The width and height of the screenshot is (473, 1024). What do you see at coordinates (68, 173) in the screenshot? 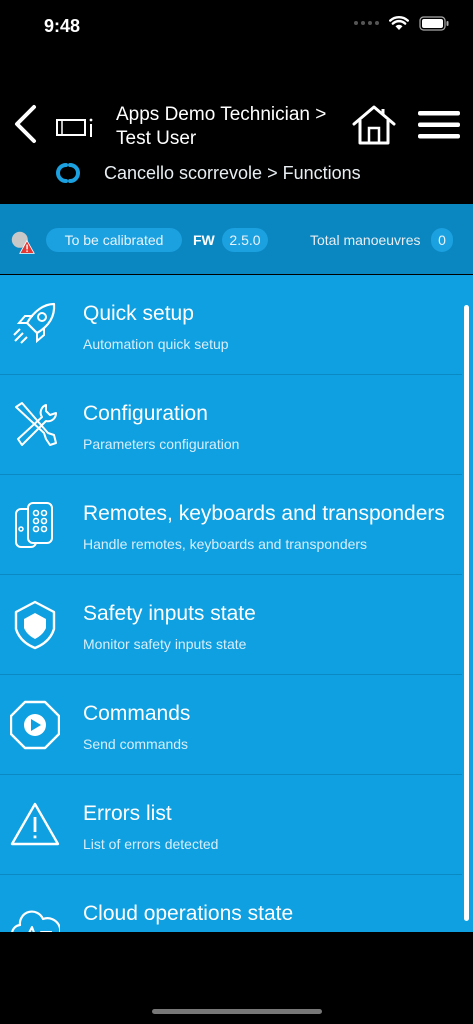
I see `cloud-link-icon` at bounding box center [68, 173].